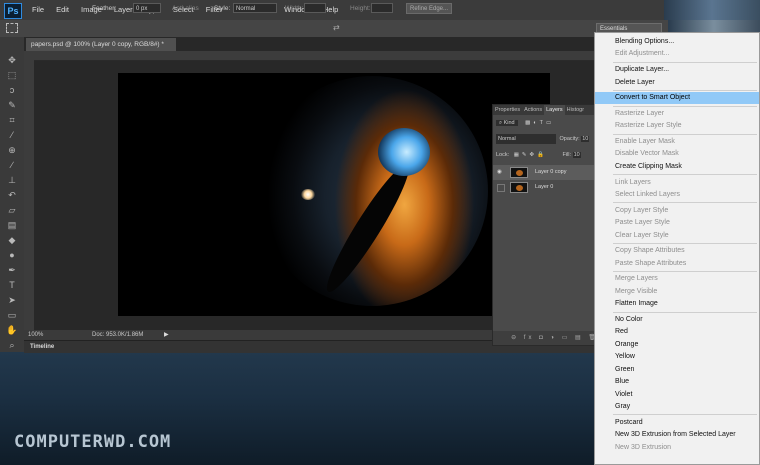  I want to click on menu-item-clear-layer-style: Clear Layer Style, so click(642, 235).